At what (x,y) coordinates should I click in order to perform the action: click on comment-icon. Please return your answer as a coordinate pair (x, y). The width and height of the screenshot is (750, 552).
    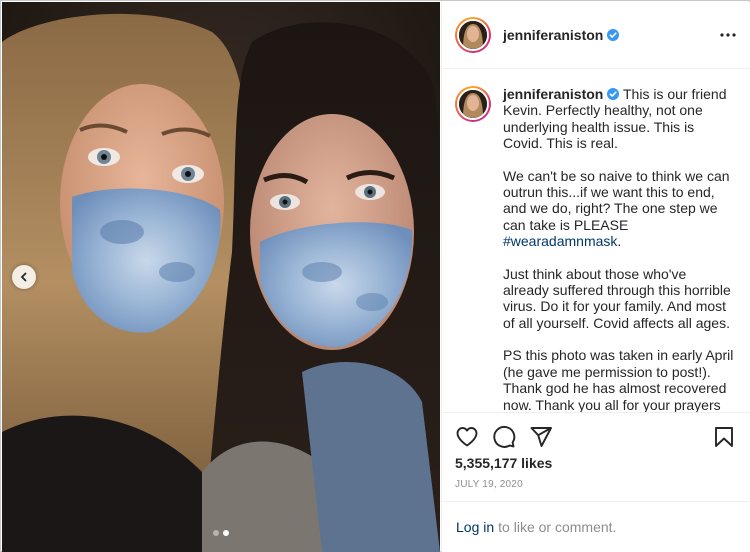
    Looking at the image, I should click on (504, 437).